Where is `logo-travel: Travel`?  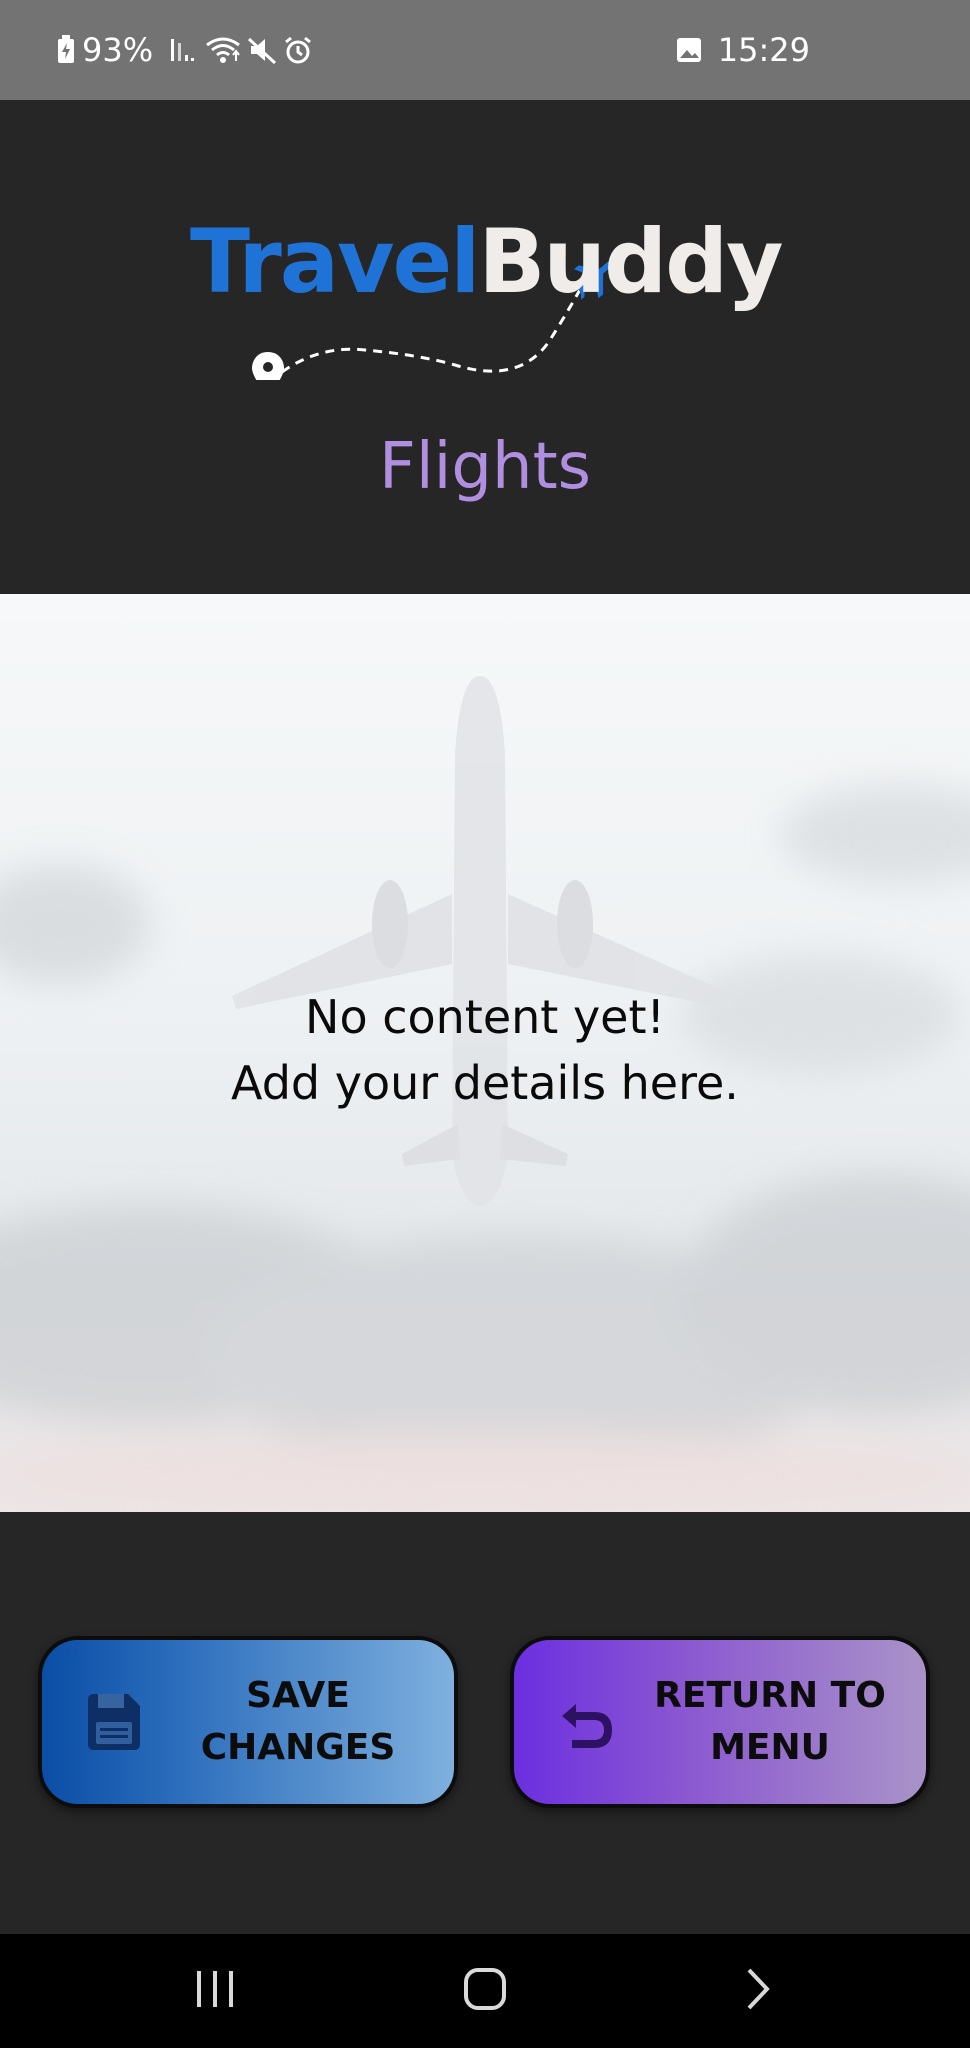 logo-travel: Travel is located at coordinates (335, 261).